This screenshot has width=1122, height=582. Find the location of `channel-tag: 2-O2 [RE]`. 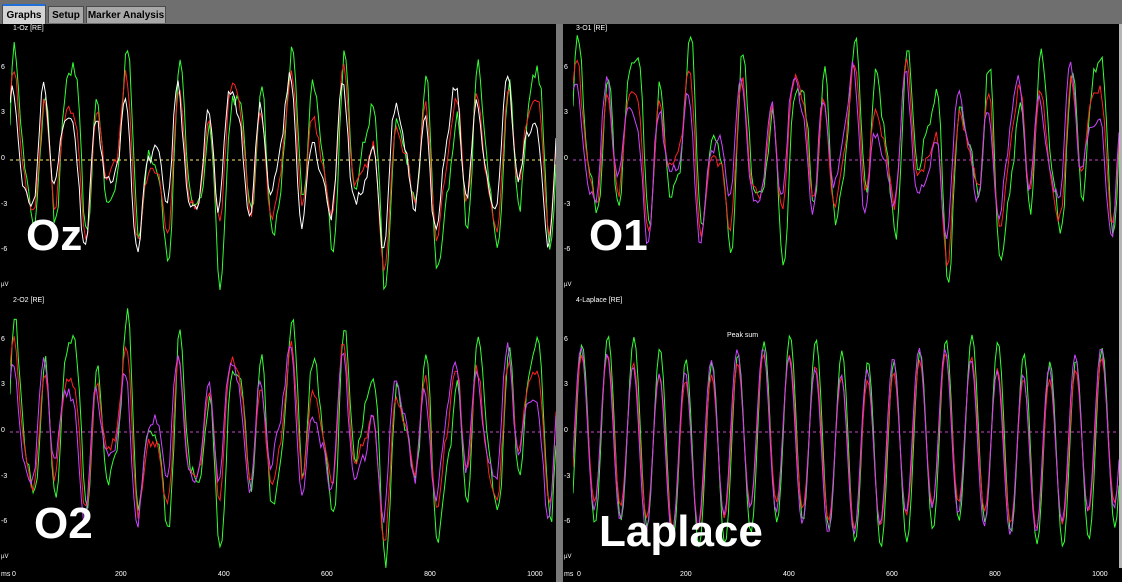

channel-tag: 2-O2 [RE] is located at coordinates (29, 300).